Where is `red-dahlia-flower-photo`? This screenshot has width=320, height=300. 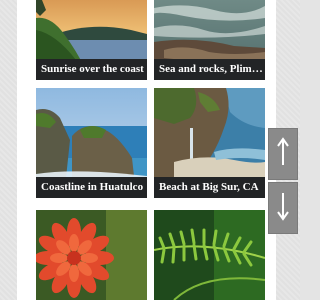
red-dahlia-flower-photo is located at coordinates (91, 255).